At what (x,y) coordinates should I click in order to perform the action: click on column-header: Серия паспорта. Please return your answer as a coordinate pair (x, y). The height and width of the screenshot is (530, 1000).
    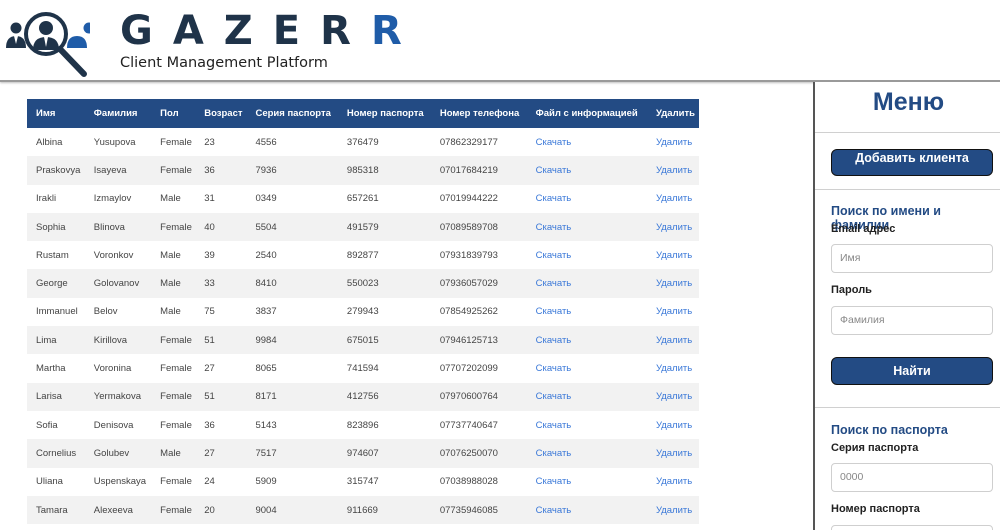
    Looking at the image, I should click on (292, 113).